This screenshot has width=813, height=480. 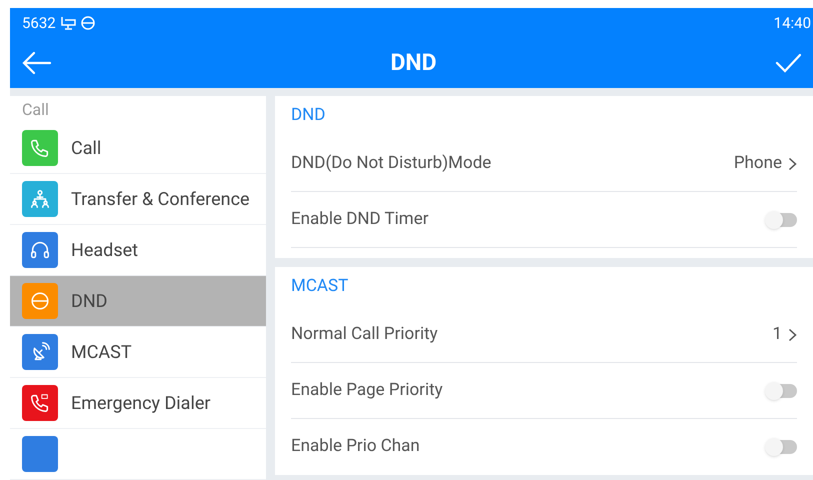 What do you see at coordinates (39, 23) in the screenshot?
I see `extension-number: 5632` at bounding box center [39, 23].